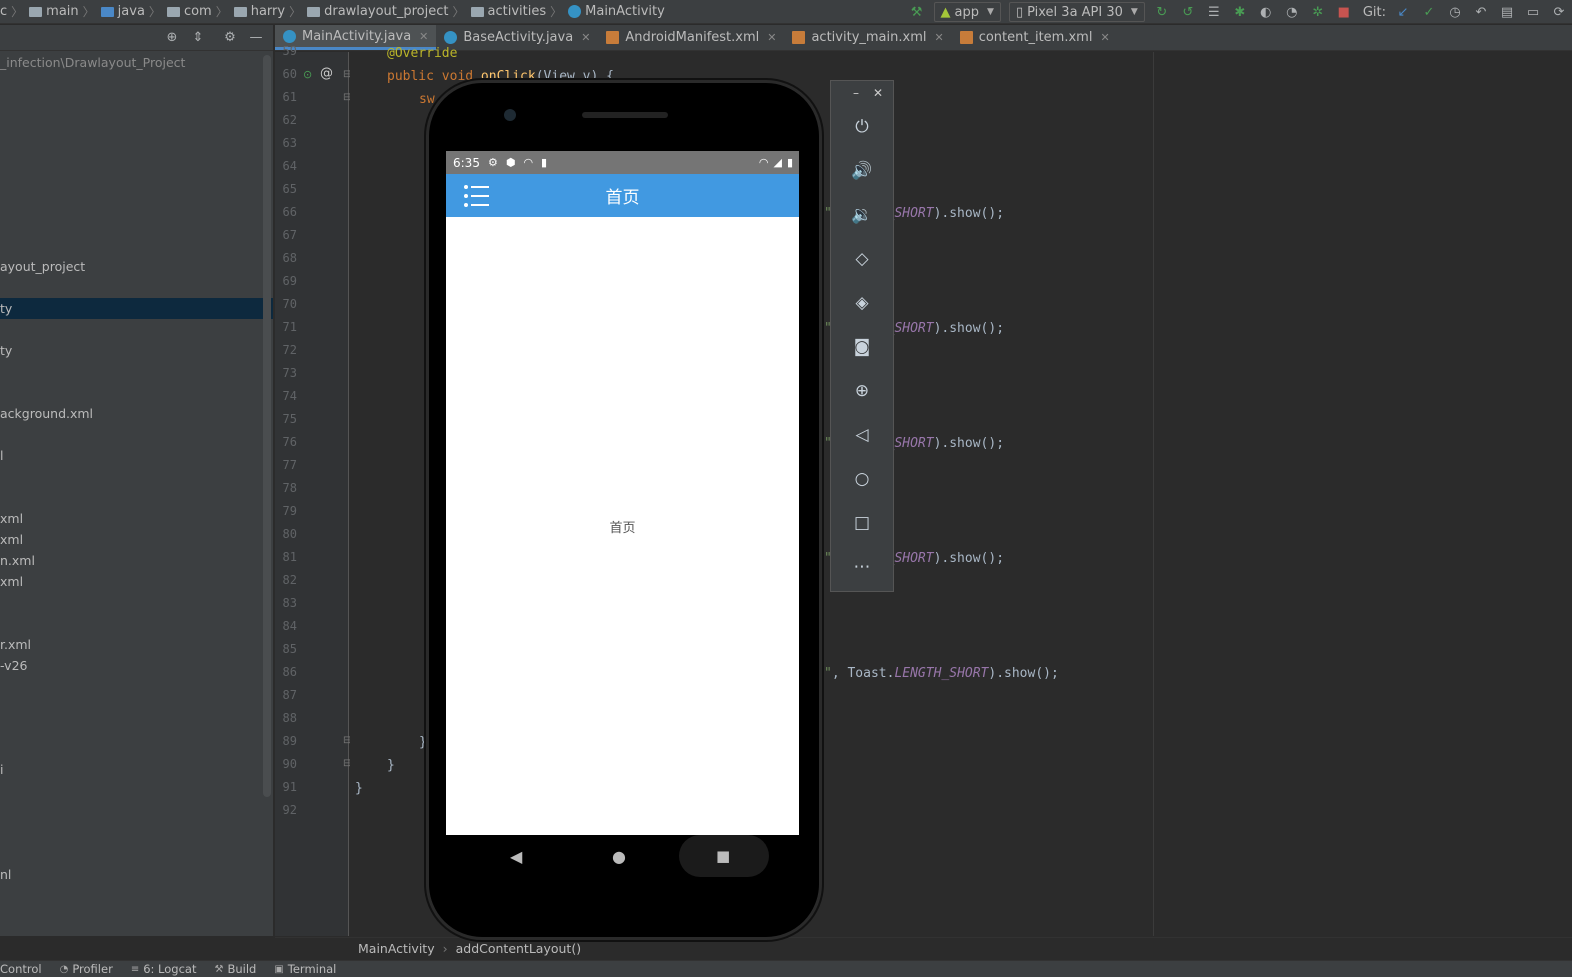  Describe the element at coordinates (967, 12) in the screenshot. I see `run-config-select: ▲ app ▼` at that location.